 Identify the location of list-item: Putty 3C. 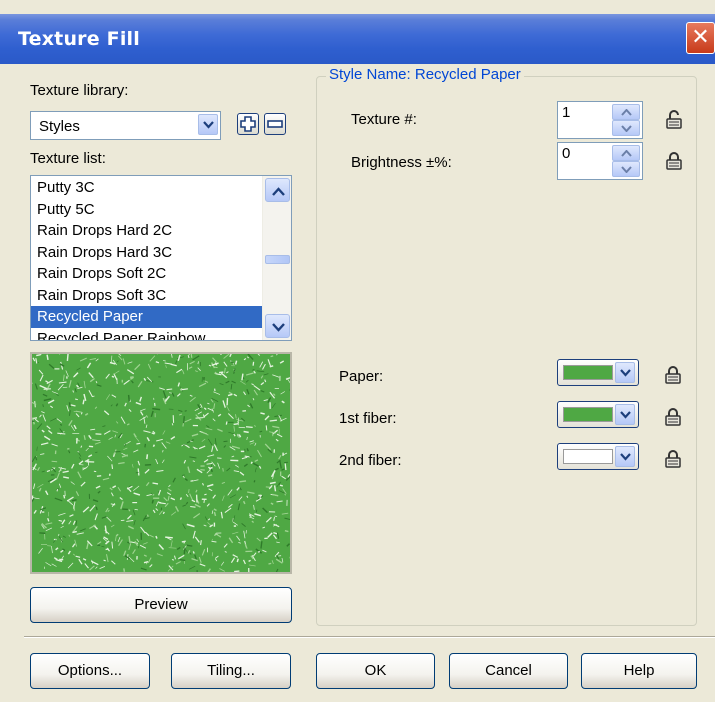
(147, 188).